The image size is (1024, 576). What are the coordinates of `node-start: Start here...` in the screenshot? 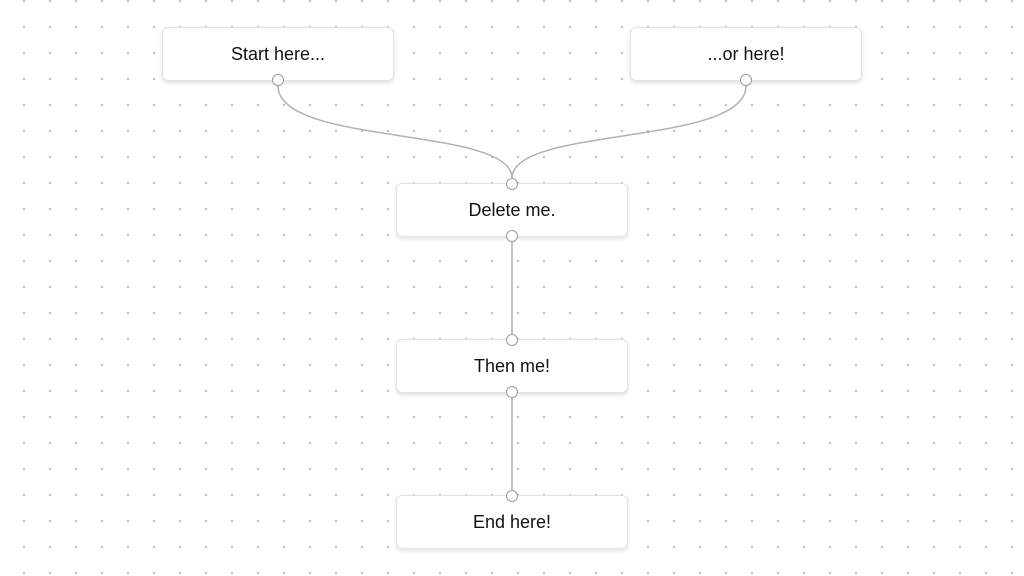 It's located at (278, 56).